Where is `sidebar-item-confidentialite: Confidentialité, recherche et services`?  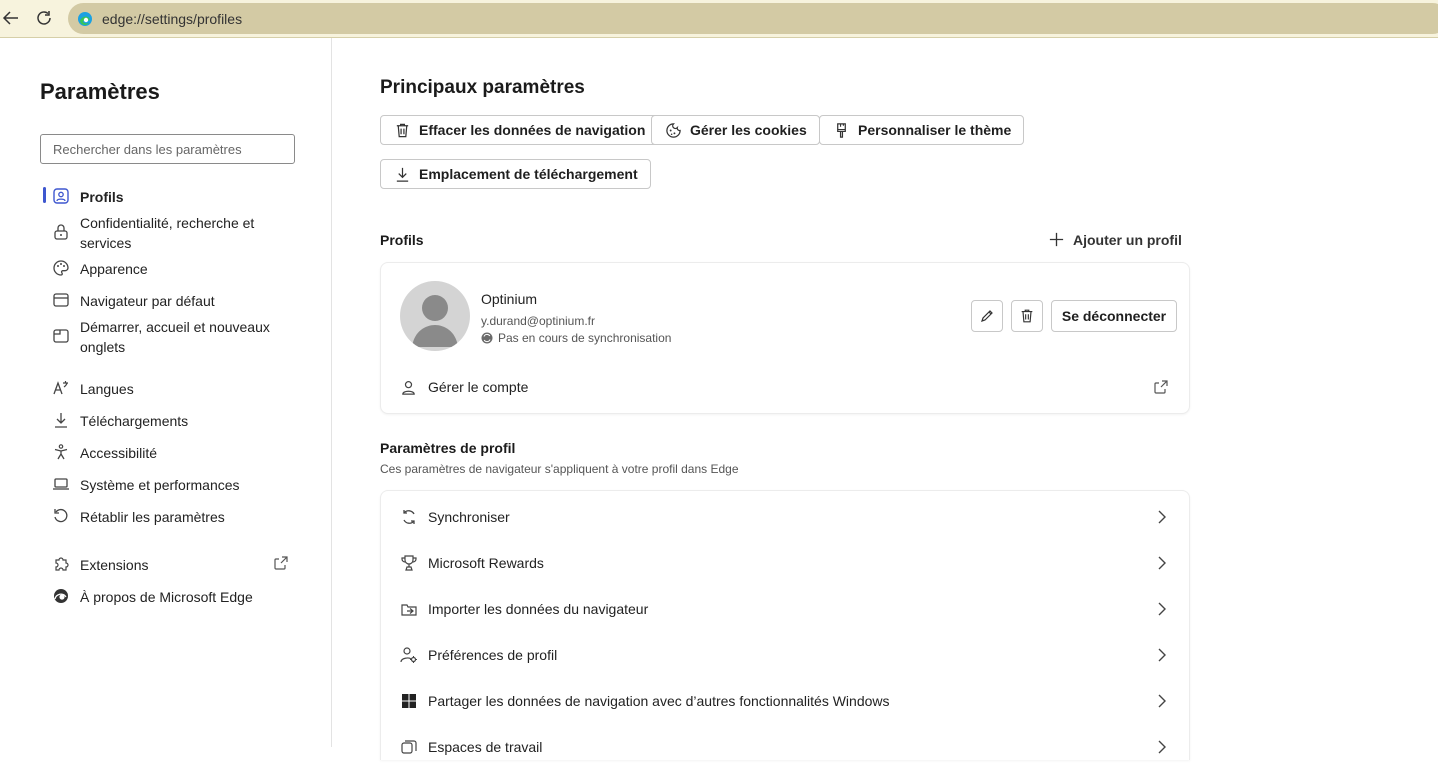
sidebar-item-confidentialite: Confidentialité, recherche et services is located at coordinates (165, 232).